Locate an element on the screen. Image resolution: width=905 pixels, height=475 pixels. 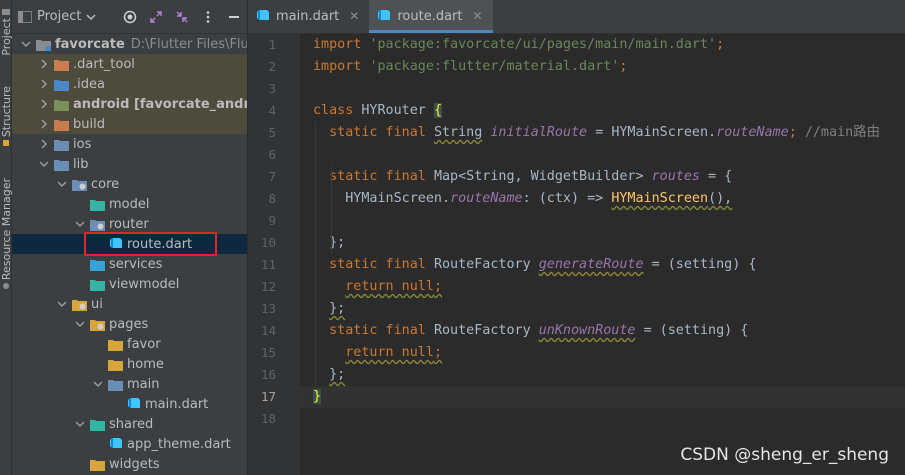
tree-item: ui is located at coordinates (129, 304).